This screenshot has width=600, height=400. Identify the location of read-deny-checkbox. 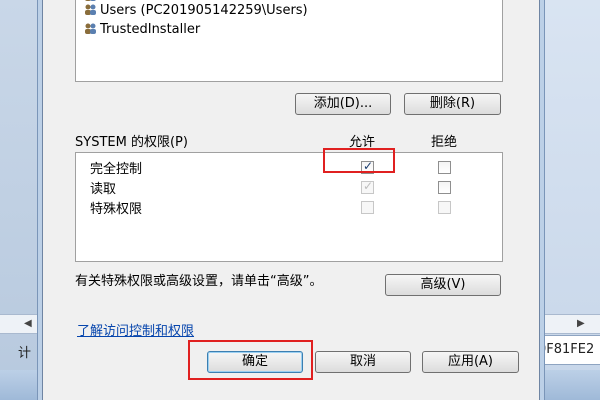
(444, 187).